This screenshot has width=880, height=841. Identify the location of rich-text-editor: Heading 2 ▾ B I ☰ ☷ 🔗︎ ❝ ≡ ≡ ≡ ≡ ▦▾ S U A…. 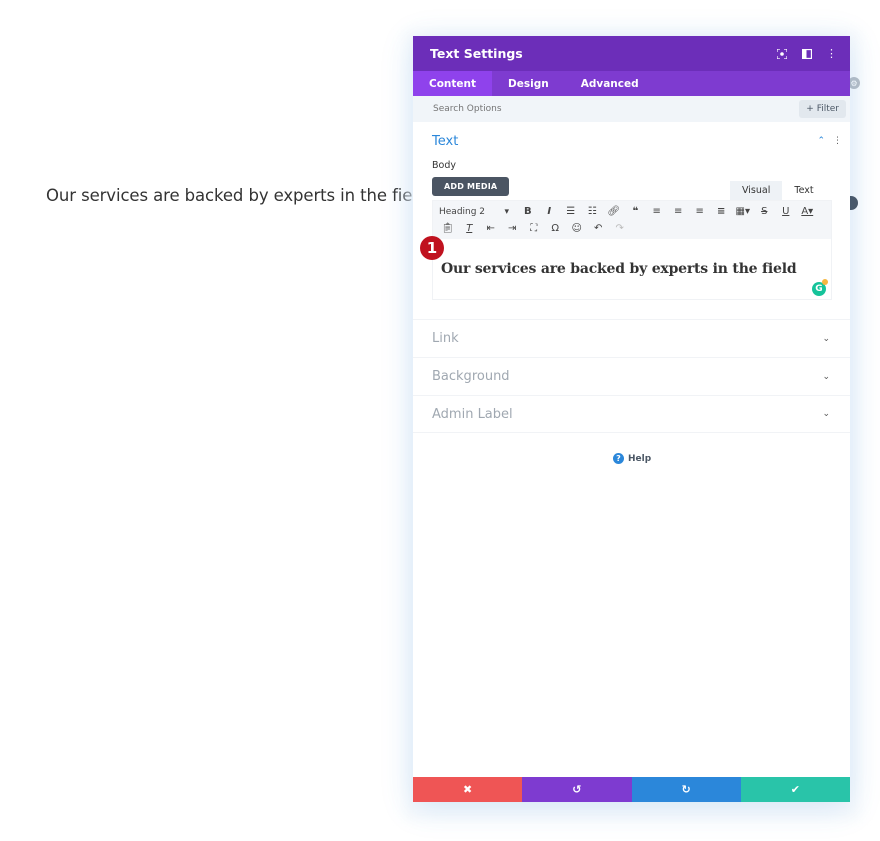
(632, 250).